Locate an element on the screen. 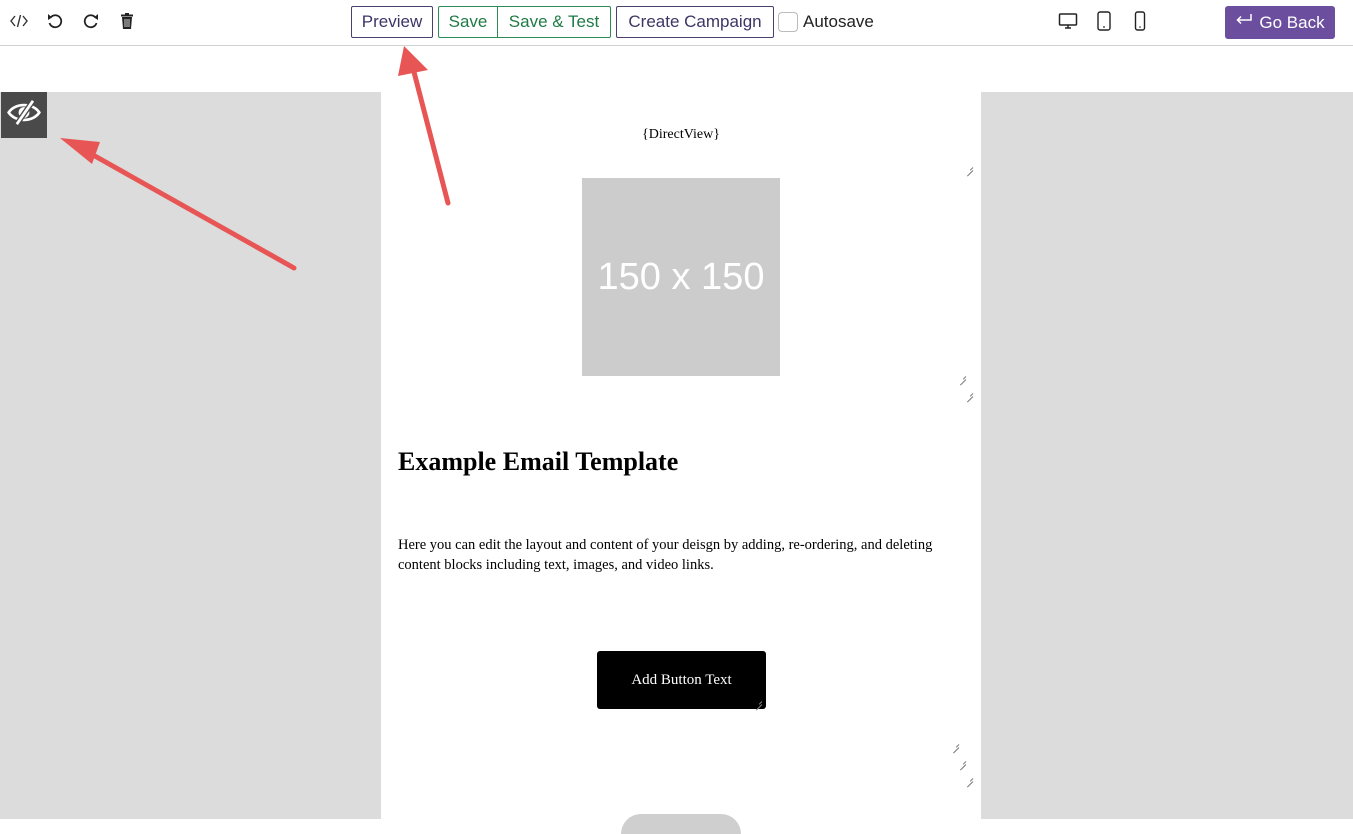 This screenshot has height=834, width=1353. go-back-button: Go Back is located at coordinates (1280, 22).